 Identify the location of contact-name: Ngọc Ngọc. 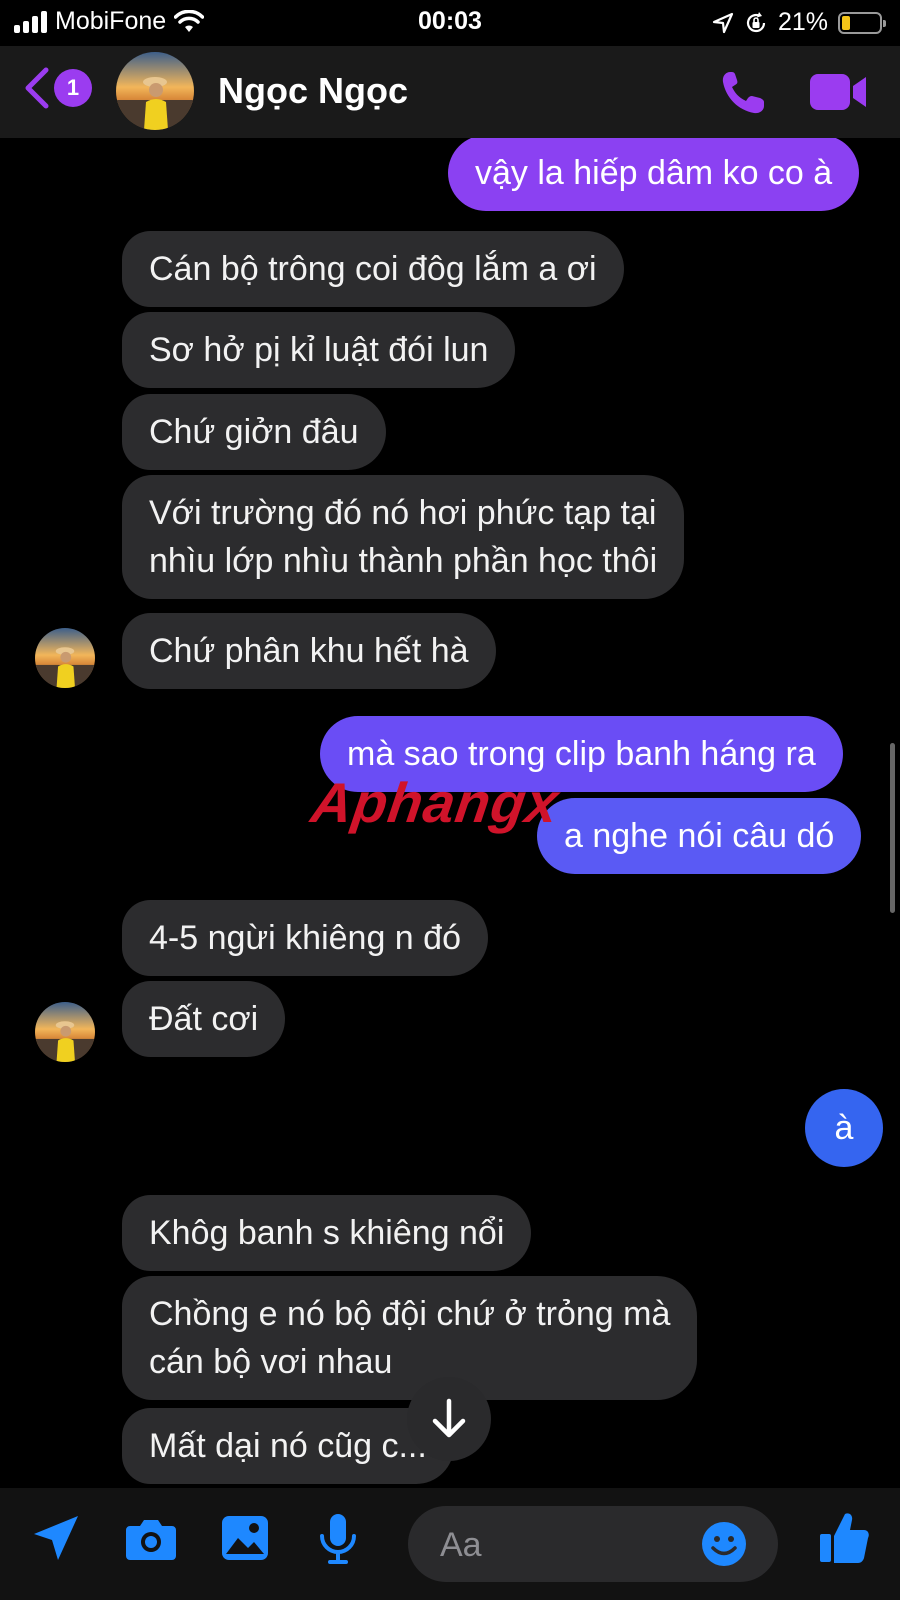
(313, 91).